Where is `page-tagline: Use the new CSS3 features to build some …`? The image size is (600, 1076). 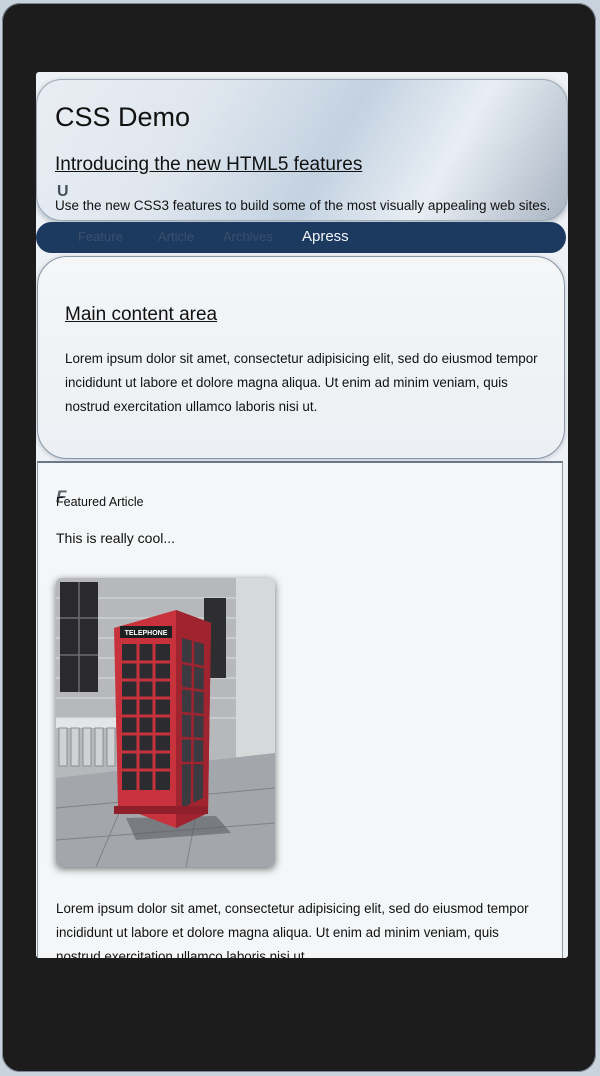 page-tagline: Use the new CSS3 features to build some … is located at coordinates (303, 205).